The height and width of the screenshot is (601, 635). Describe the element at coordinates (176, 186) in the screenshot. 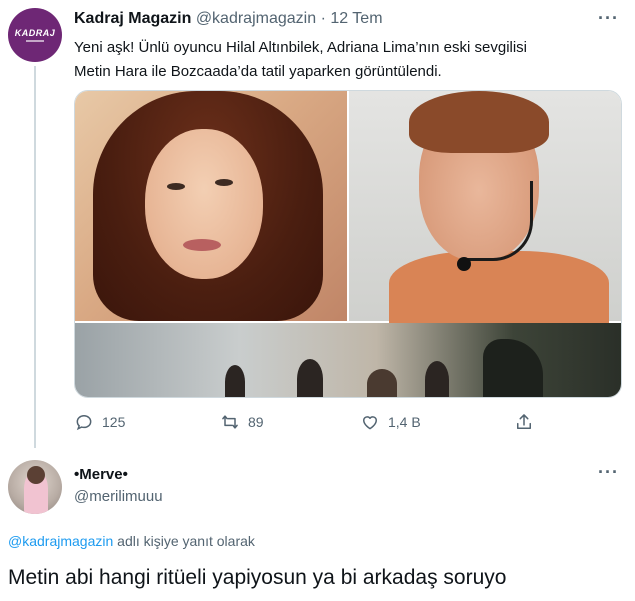

I see `photo-eye-left` at that location.